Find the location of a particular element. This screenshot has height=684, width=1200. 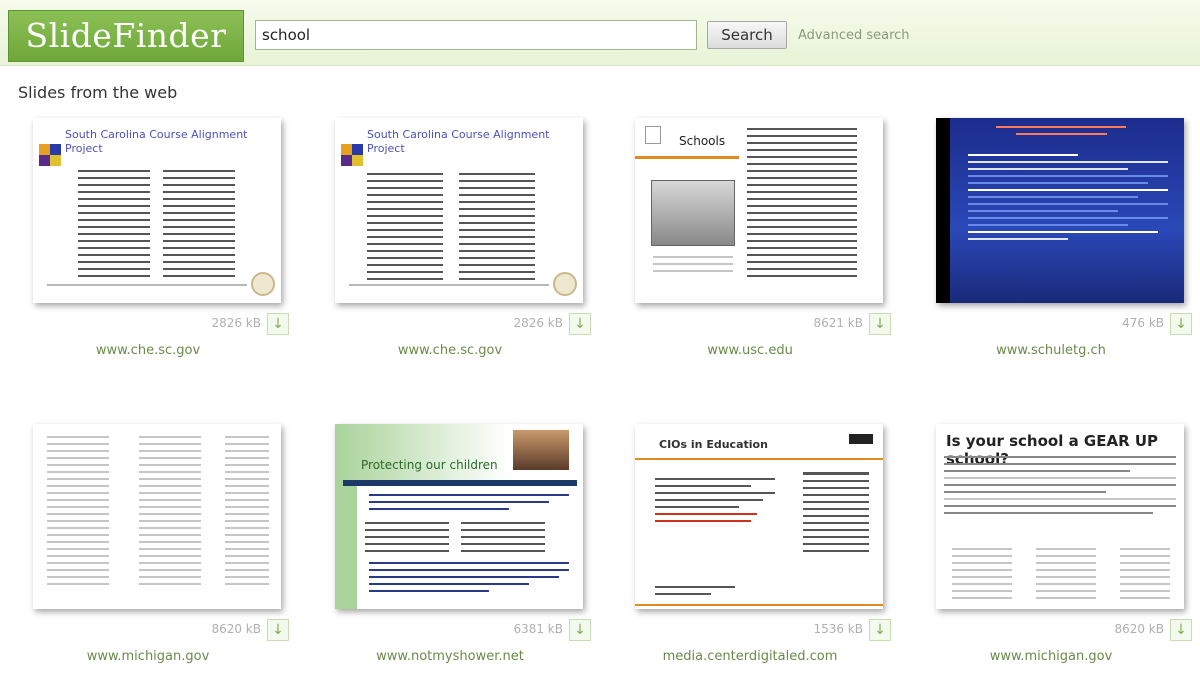

thumb-title: Schools is located at coordinates (702, 141).